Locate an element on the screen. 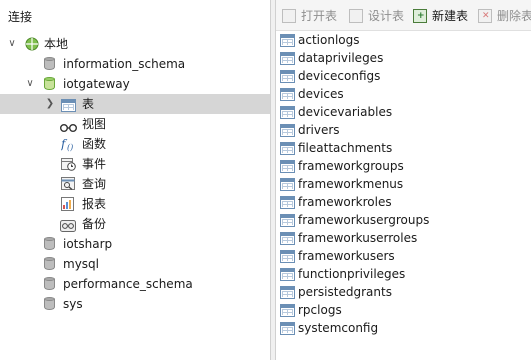 The image size is (531, 360). object-label: 表 is located at coordinates (88, 104).